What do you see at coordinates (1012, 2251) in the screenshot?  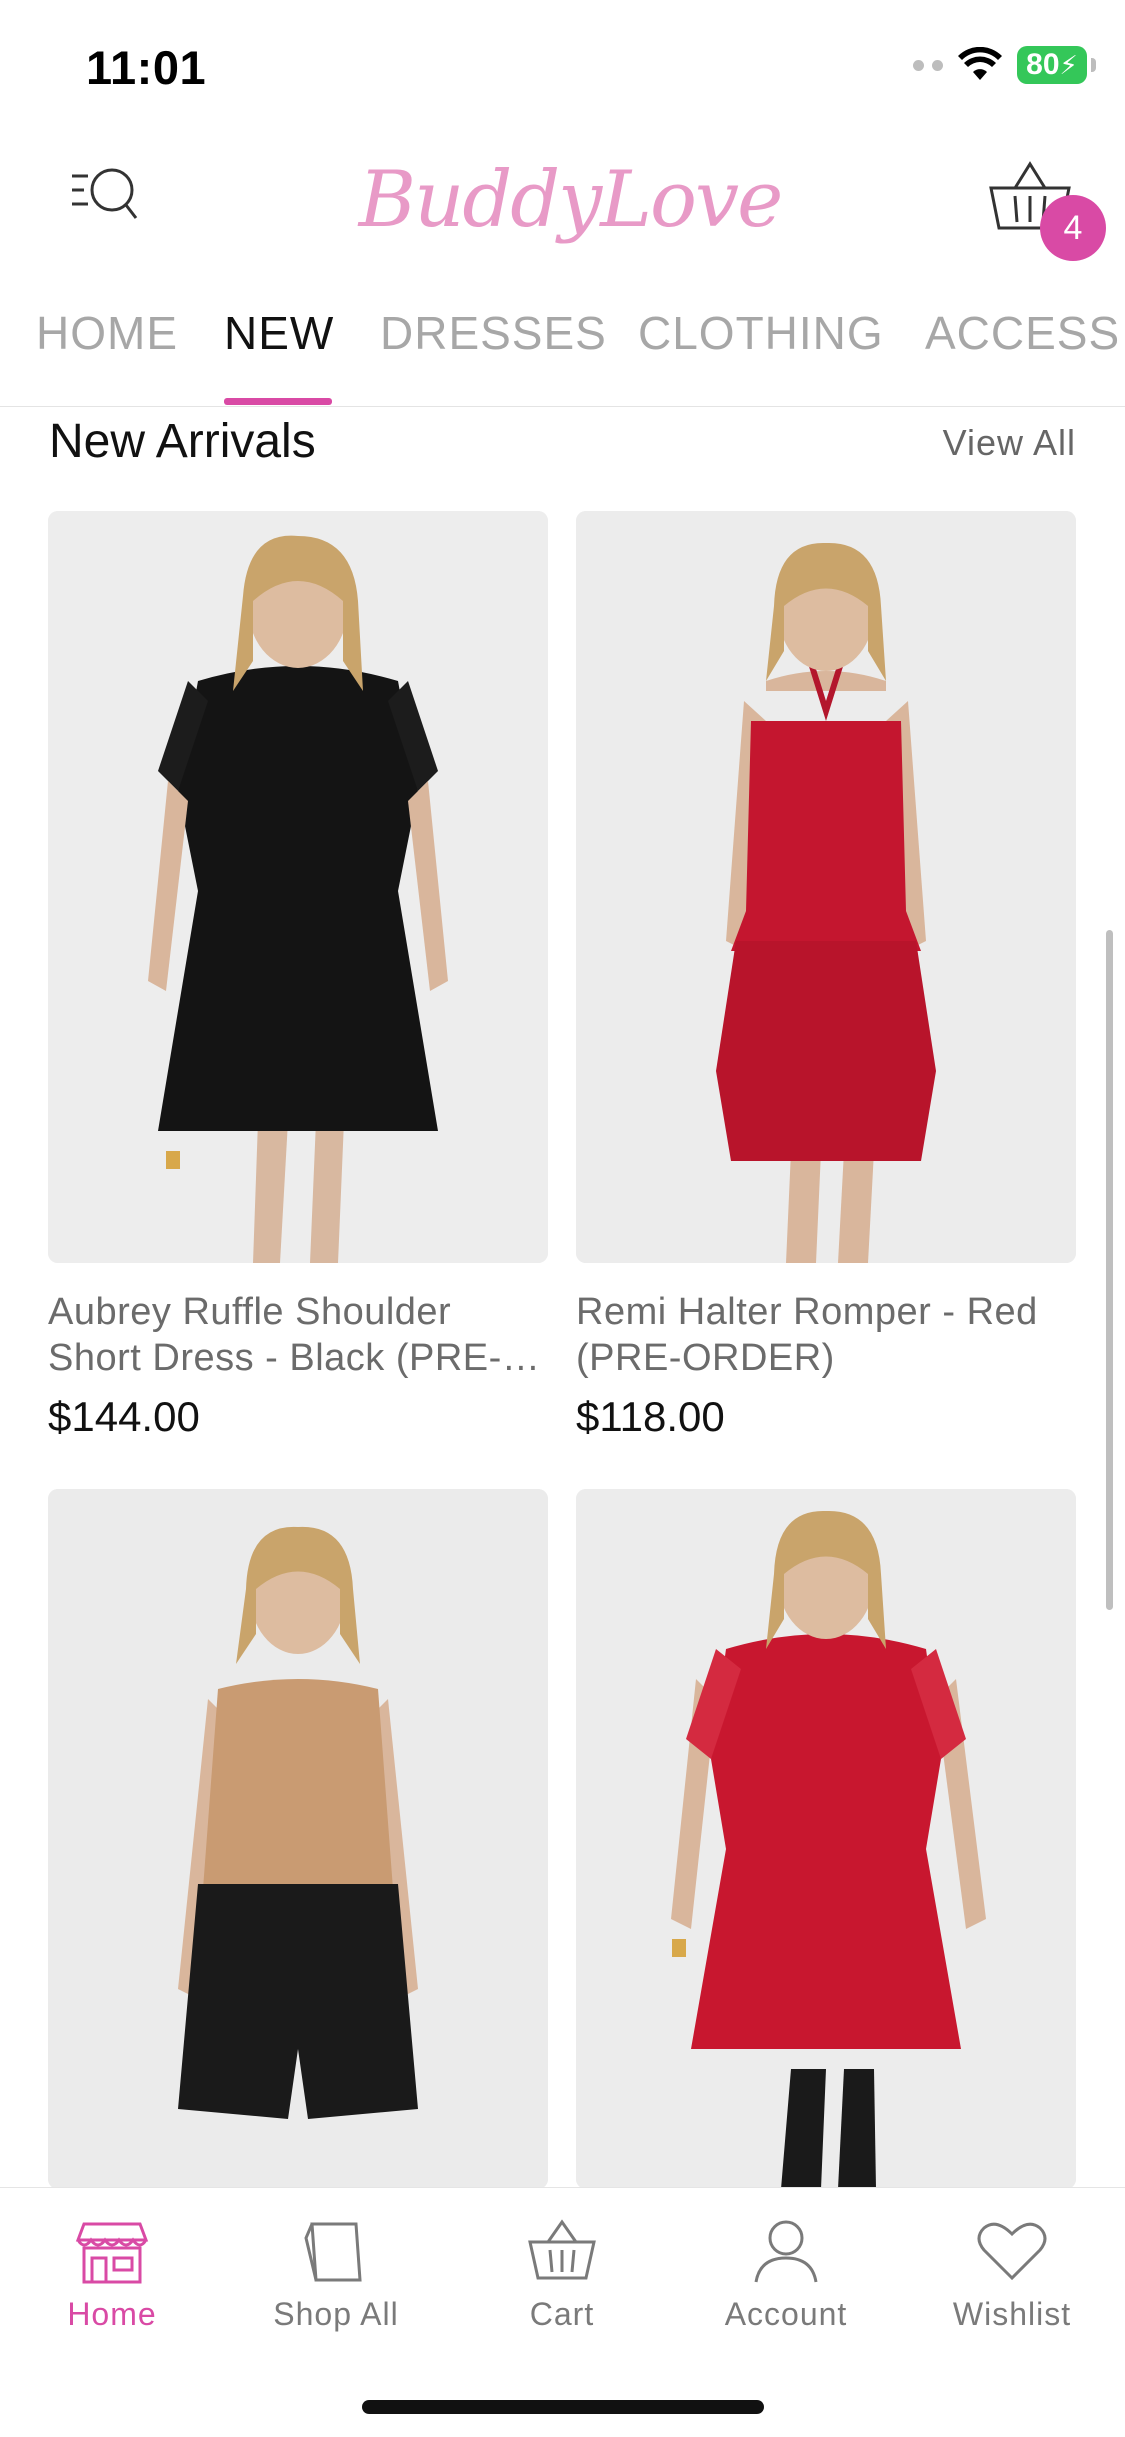 I see `heart-icon` at bounding box center [1012, 2251].